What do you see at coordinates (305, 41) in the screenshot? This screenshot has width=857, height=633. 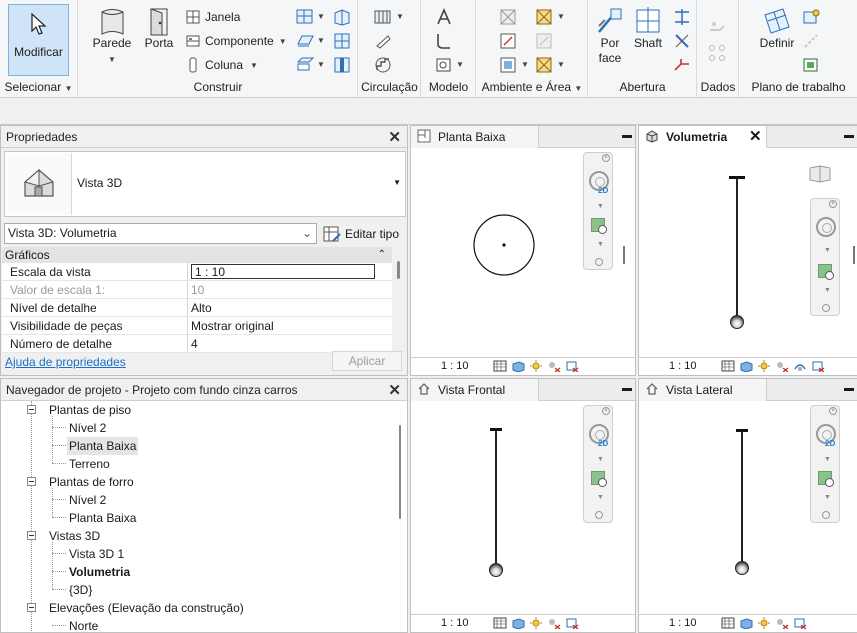 I see `floor-icon` at bounding box center [305, 41].